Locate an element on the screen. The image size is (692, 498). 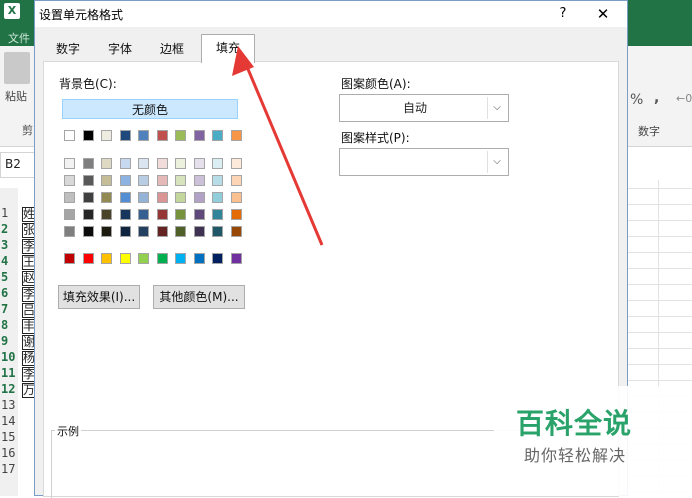
arrow-shaft is located at coordinates (283, 153).